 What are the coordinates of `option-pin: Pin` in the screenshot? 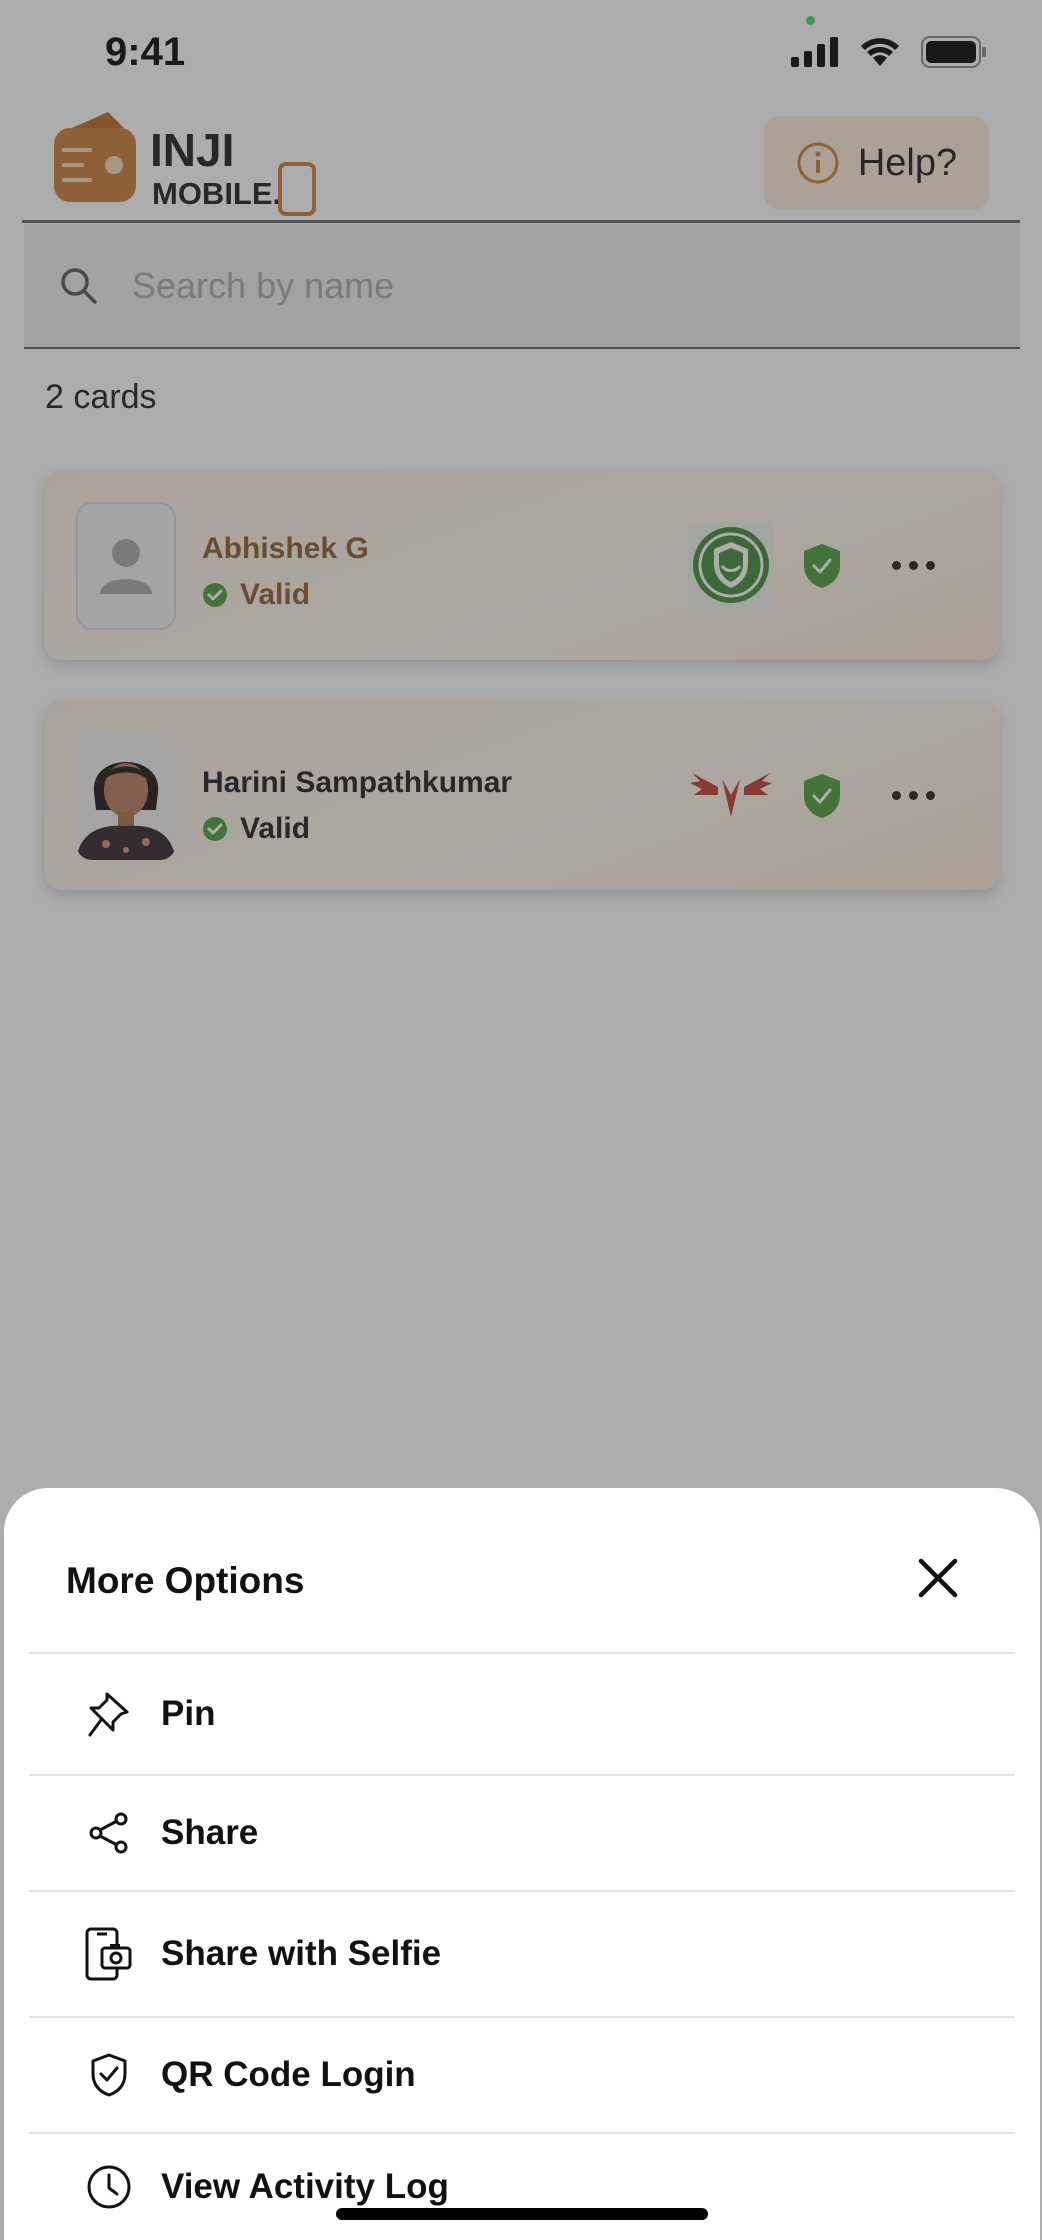 It's located at (522, 1714).